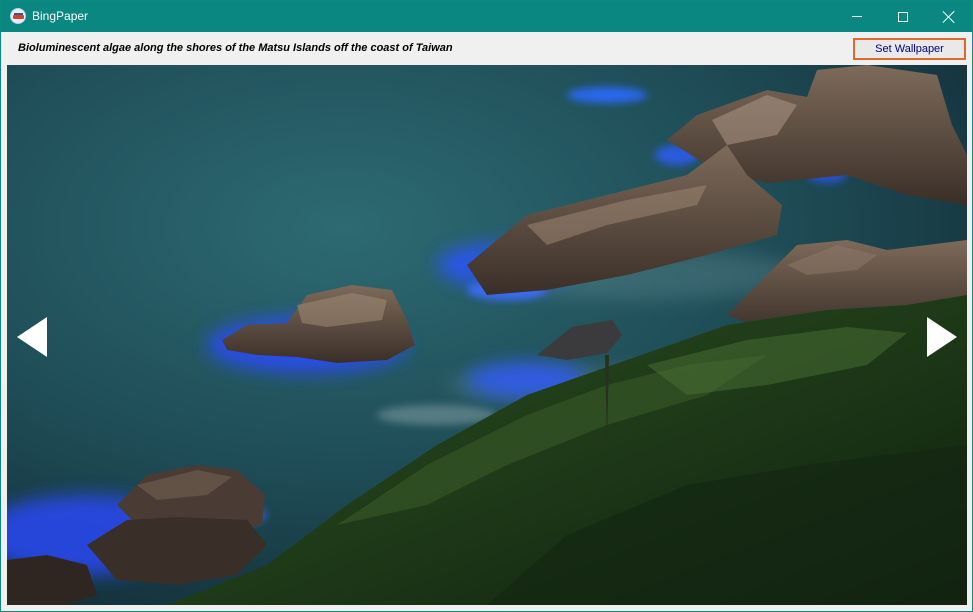 This screenshot has height=612, width=973. I want to click on window-title: BingPaper, so click(60, 16).